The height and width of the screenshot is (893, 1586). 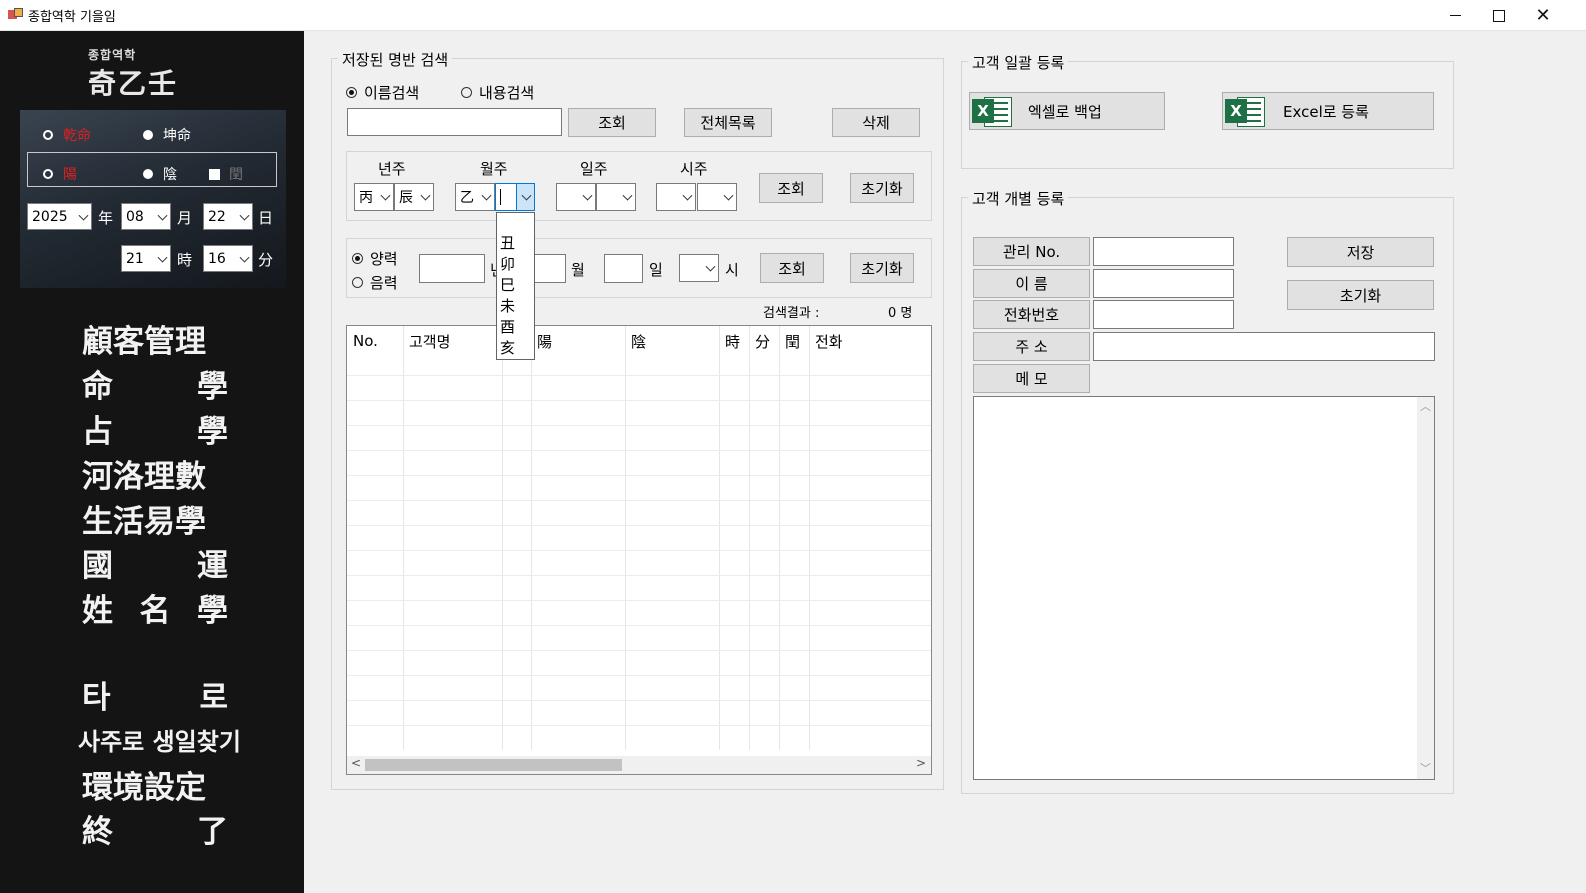 I want to click on column-divider, so click(x=809, y=538).